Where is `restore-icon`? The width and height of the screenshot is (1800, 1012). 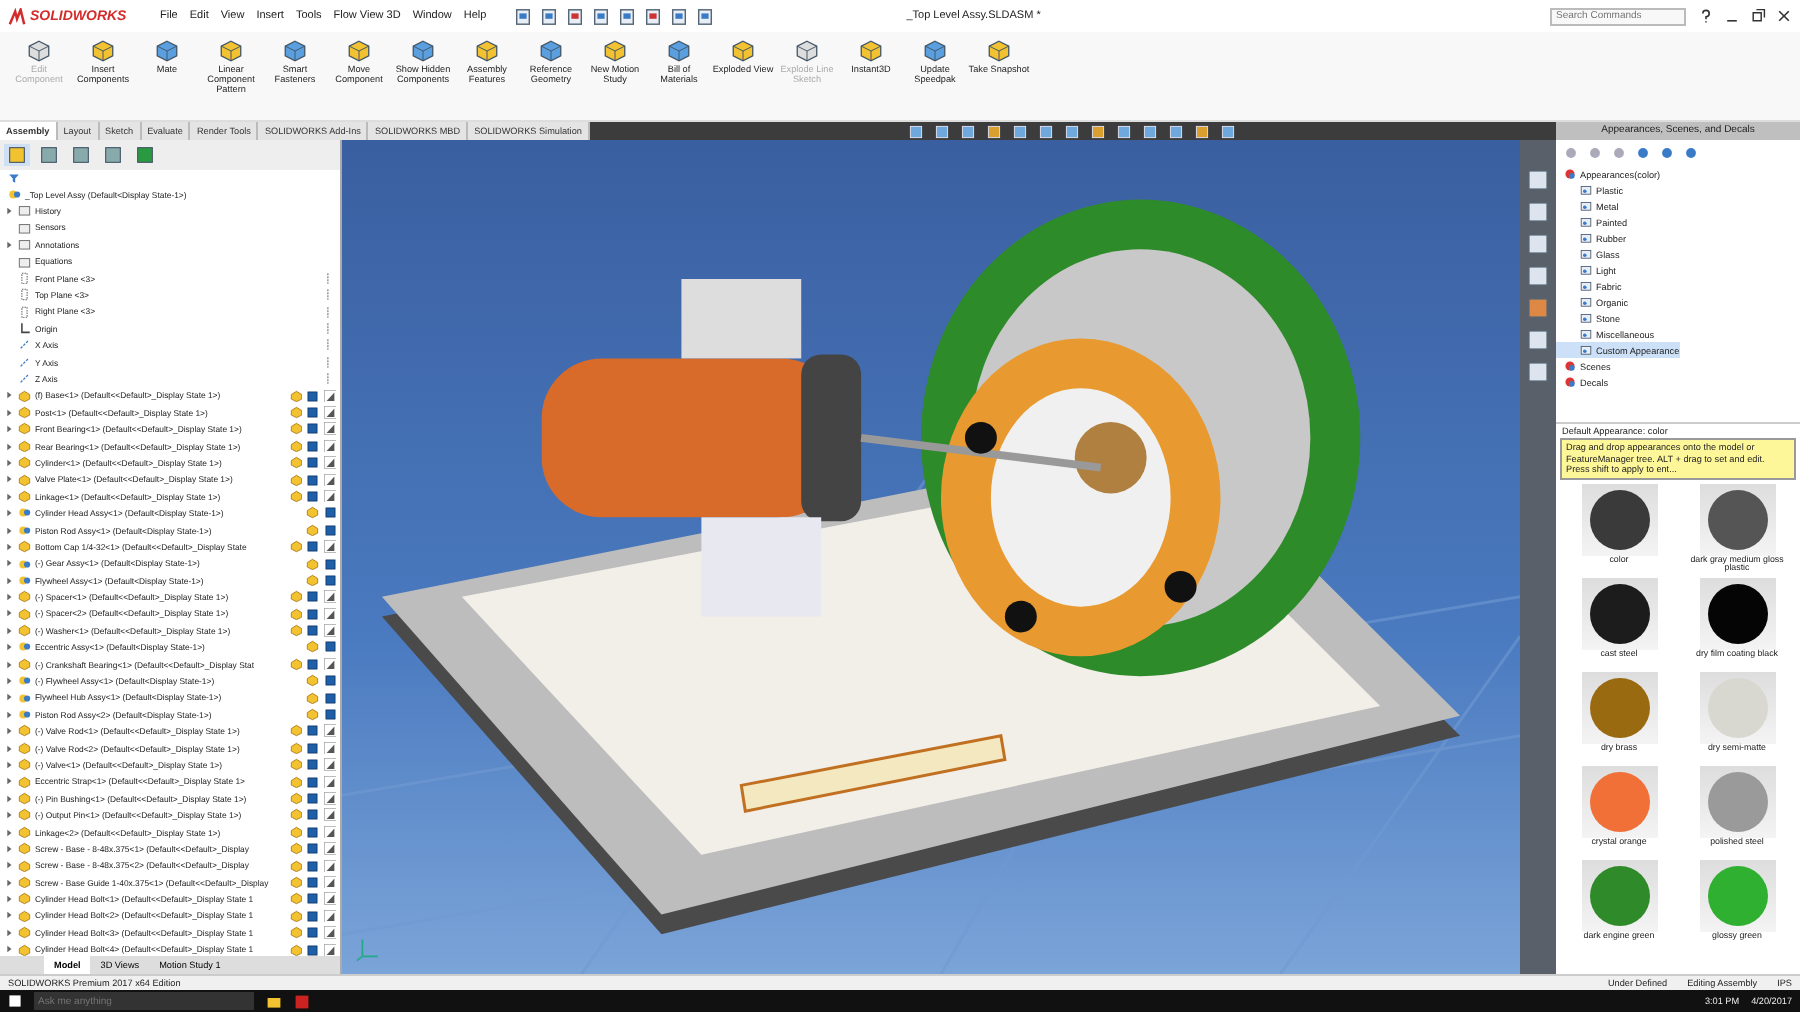
restore-icon is located at coordinates (1758, 16).